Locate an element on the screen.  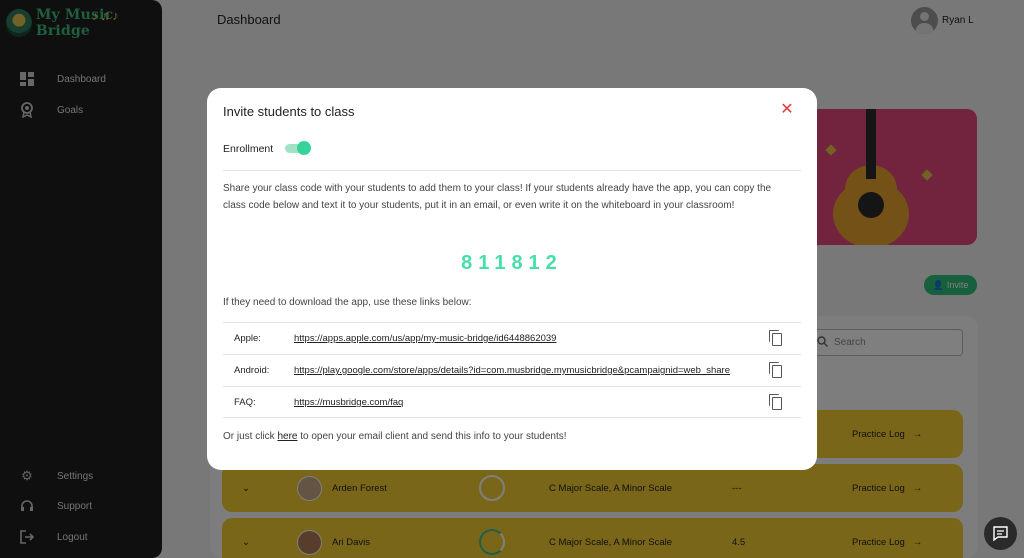
link-label: Android: is located at coordinates (252, 370).